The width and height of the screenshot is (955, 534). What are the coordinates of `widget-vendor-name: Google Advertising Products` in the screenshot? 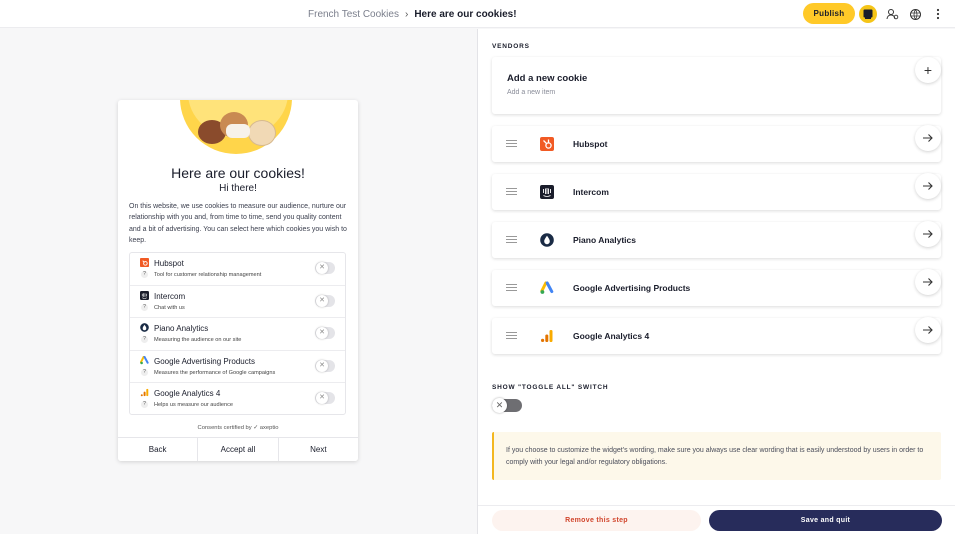 It's located at (204, 361).